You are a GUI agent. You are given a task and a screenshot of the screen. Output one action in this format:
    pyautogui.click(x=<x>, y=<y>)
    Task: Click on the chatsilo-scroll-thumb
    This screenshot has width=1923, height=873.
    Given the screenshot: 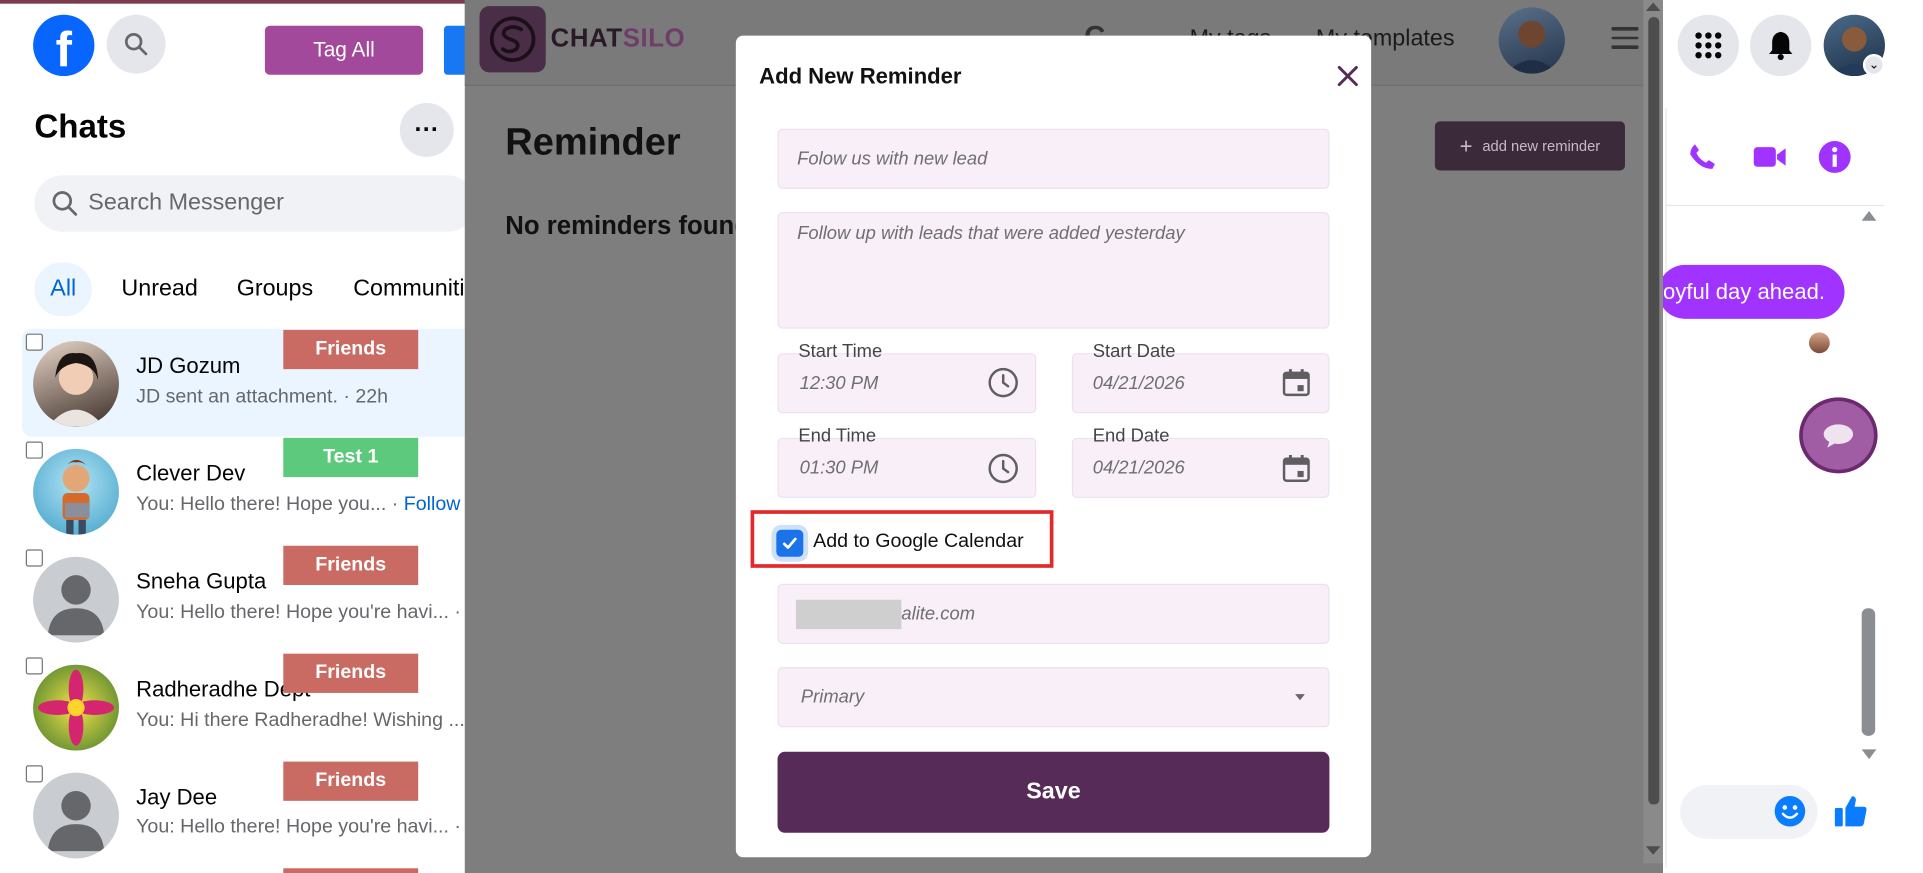 What is the action you would take?
    pyautogui.click(x=1654, y=411)
    